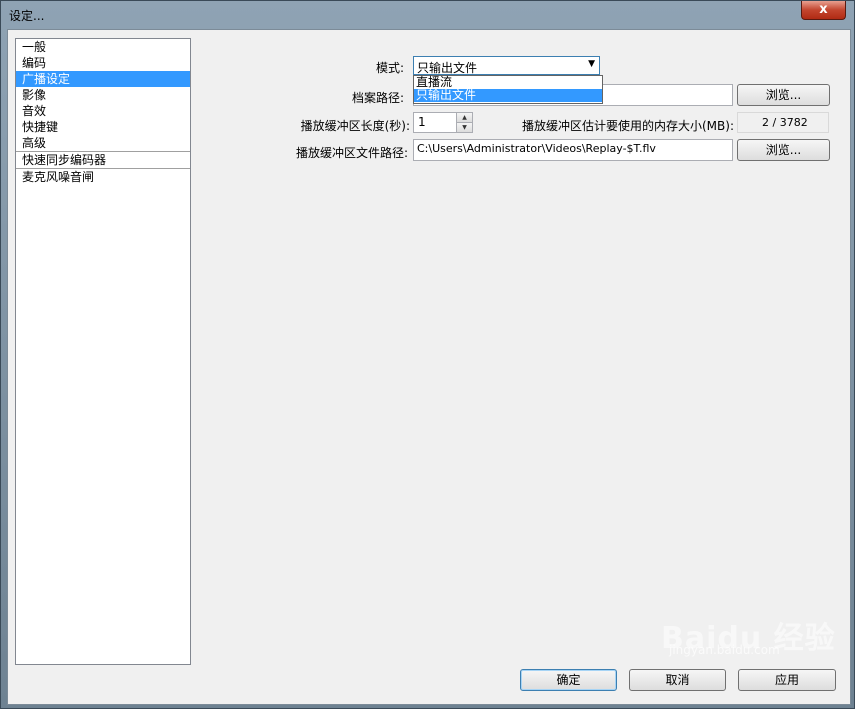 This screenshot has width=855, height=709. Describe the element at coordinates (103, 160) in the screenshot. I see `nav-item-quicksync: 快速同步编码器` at that location.